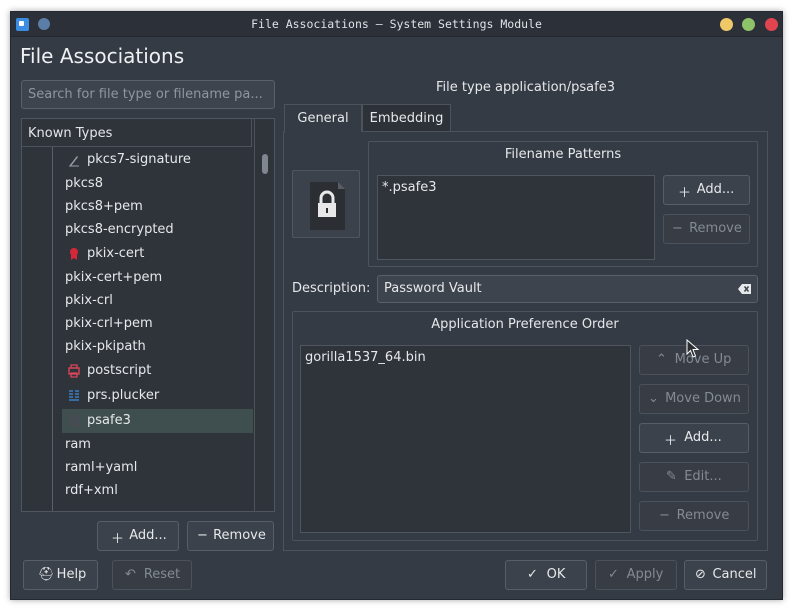 This screenshot has width=793, height=610. Describe the element at coordinates (84, 183) in the screenshot. I see `tree-item-label: pkcs8` at that location.